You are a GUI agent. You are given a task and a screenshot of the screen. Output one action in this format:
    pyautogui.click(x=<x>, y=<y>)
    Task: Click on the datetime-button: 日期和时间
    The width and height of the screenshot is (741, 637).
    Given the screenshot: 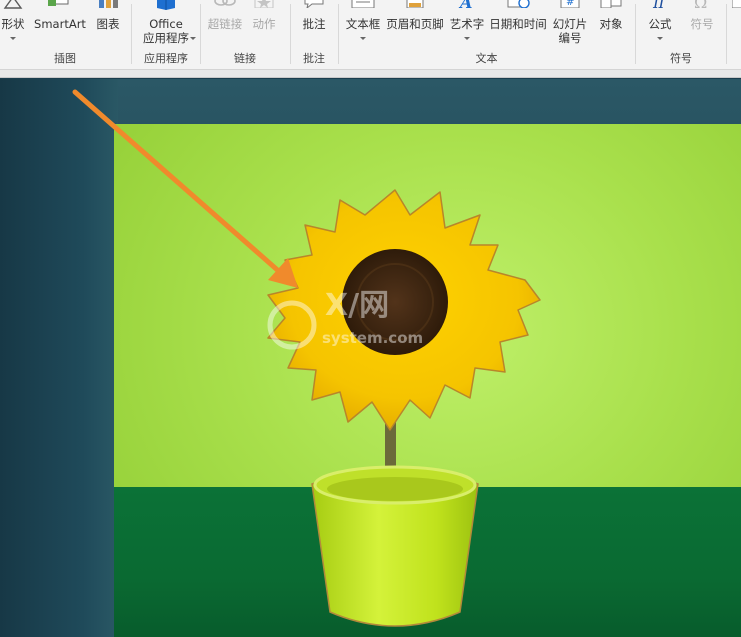 What is the action you would take?
    pyautogui.click(x=518, y=26)
    